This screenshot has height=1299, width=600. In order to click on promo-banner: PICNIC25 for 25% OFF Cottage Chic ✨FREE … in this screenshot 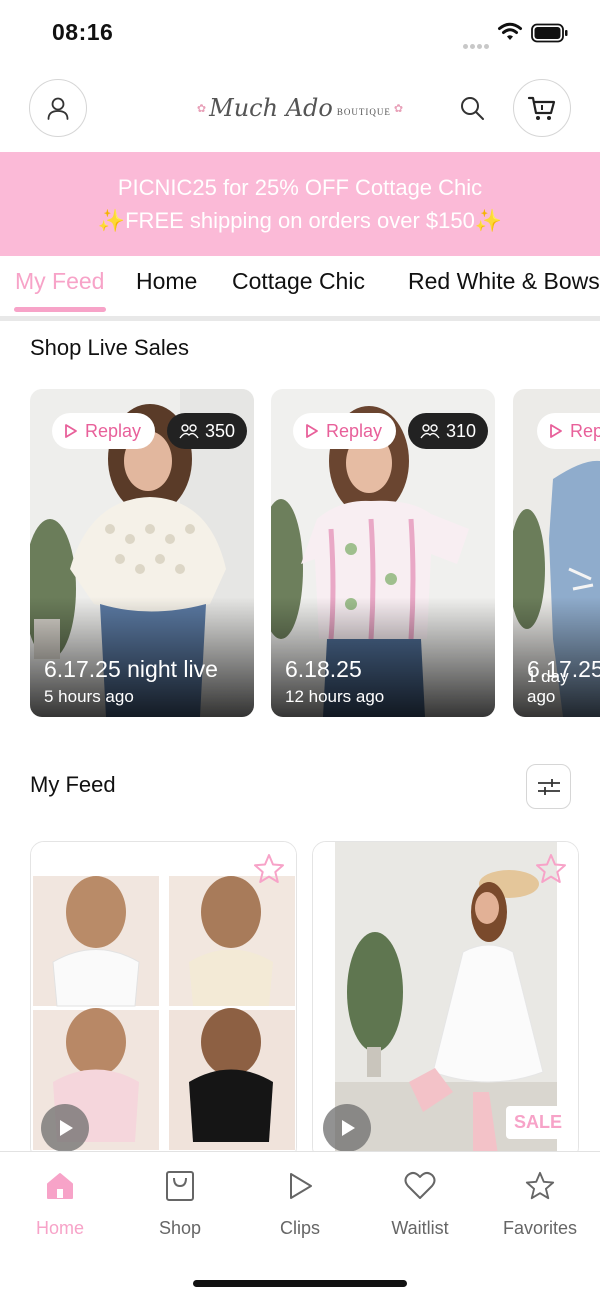, I will do `click(300, 204)`.